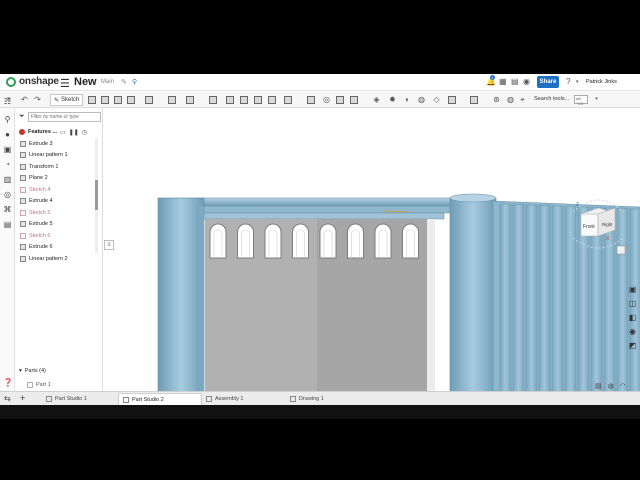 The height and width of the screenshot is (480, 640). I want to click on parts-header: ▾ Parts (4), so click(32, 371).